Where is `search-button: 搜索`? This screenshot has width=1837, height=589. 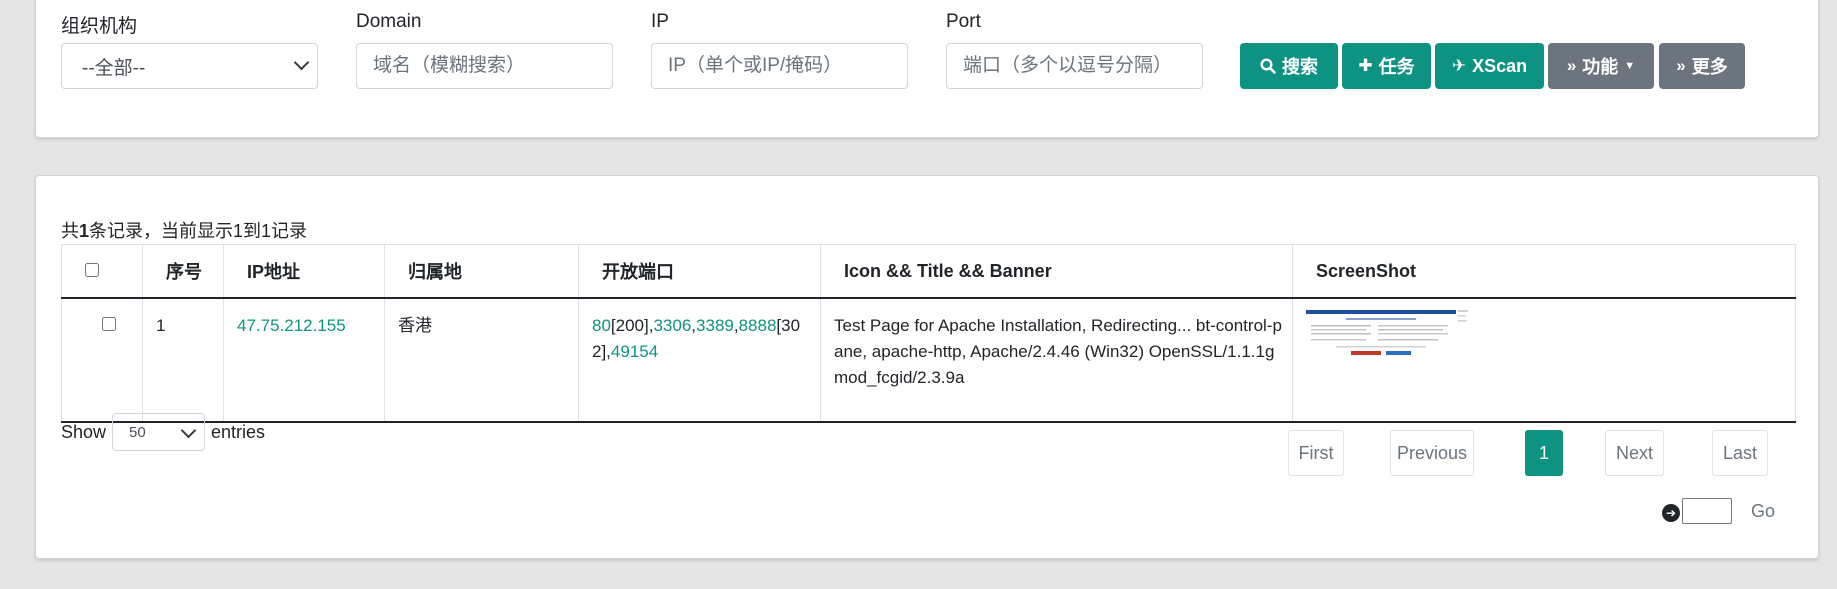 search-button: 搜索 is located at coordinates (1289, 66).